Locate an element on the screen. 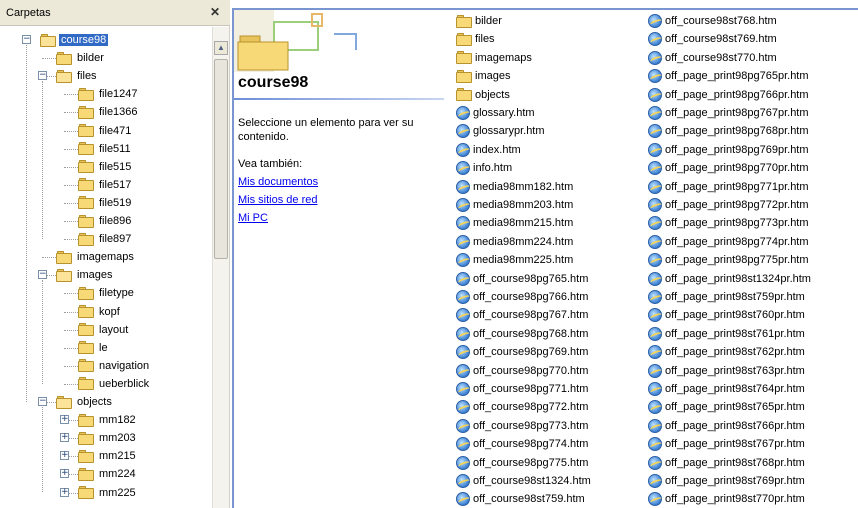  tree-item-course98: course98 is located at coordinates (74, 40).